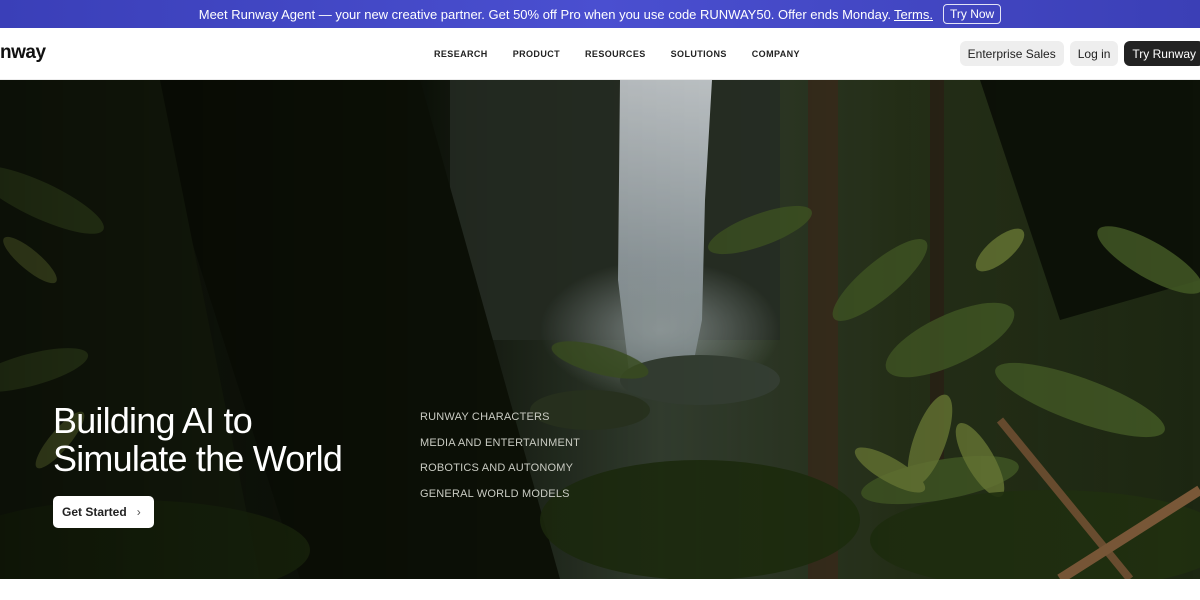  What do you see at coordinates (94, 512) in the screenshot?
I see `get-started-label: Get Started` at bounding box center [94, 512].